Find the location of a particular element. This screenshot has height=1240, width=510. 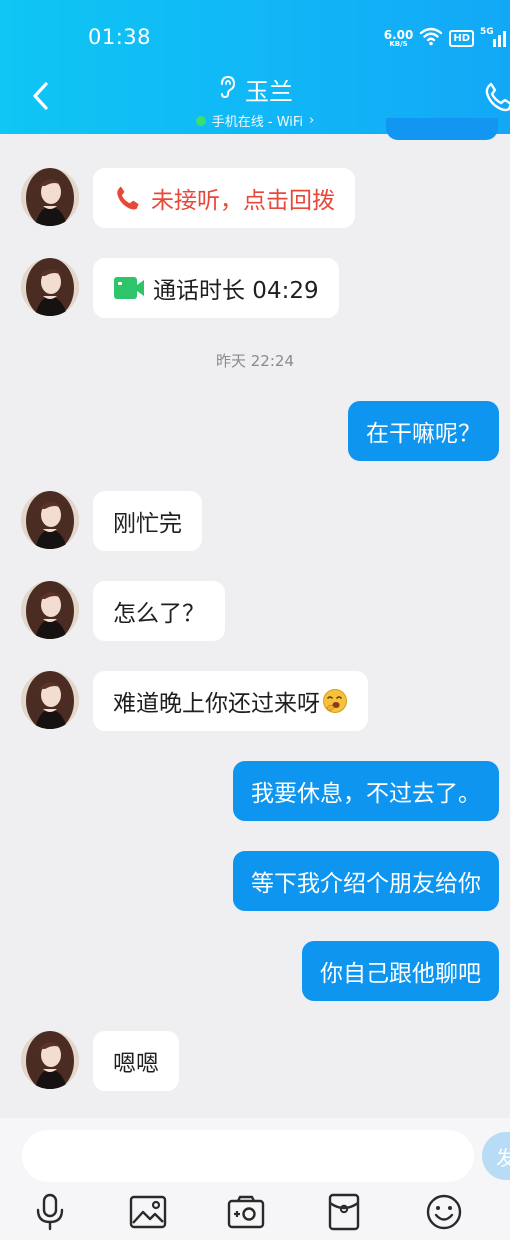

net-speed-unit: KB/S is located at coordinates (398, 43).